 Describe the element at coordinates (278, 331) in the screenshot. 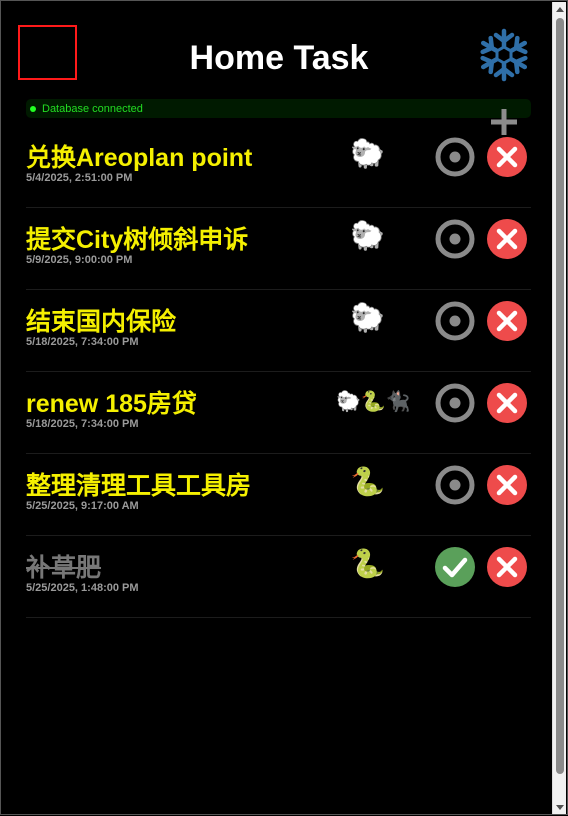

I see `task-row: 结束国内保险 5/18/2025, 7:34:00 PM 🐑` at that location.